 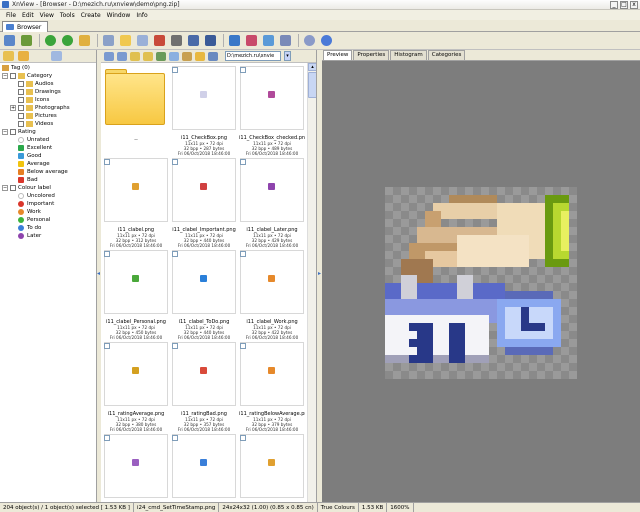 I want to click on delete-button, so click(x=159, y=41).